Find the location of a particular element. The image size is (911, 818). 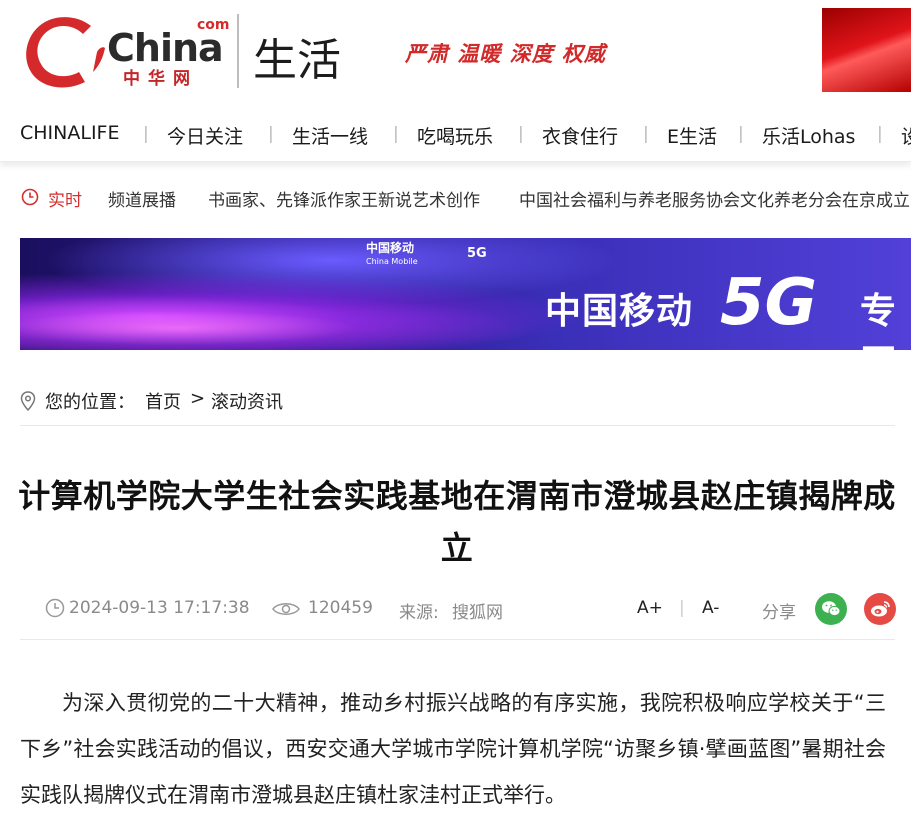

nav-item-living: 衣食住行 is located at coordinates (580, 135).